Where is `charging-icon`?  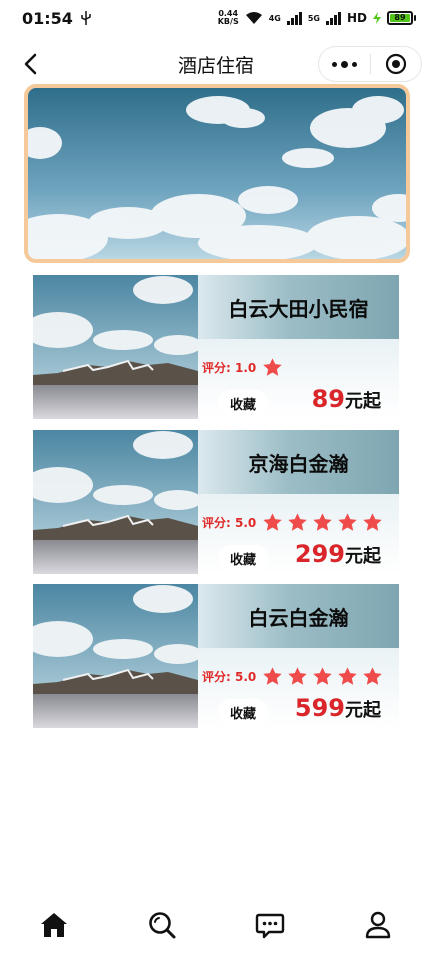 charging-icon is located at coordinates (377, 18).